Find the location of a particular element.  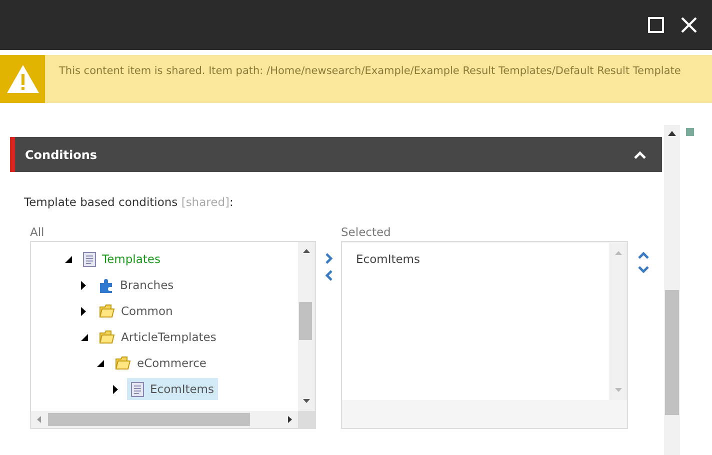

maximize-icon is located at coordinates (656, 25).